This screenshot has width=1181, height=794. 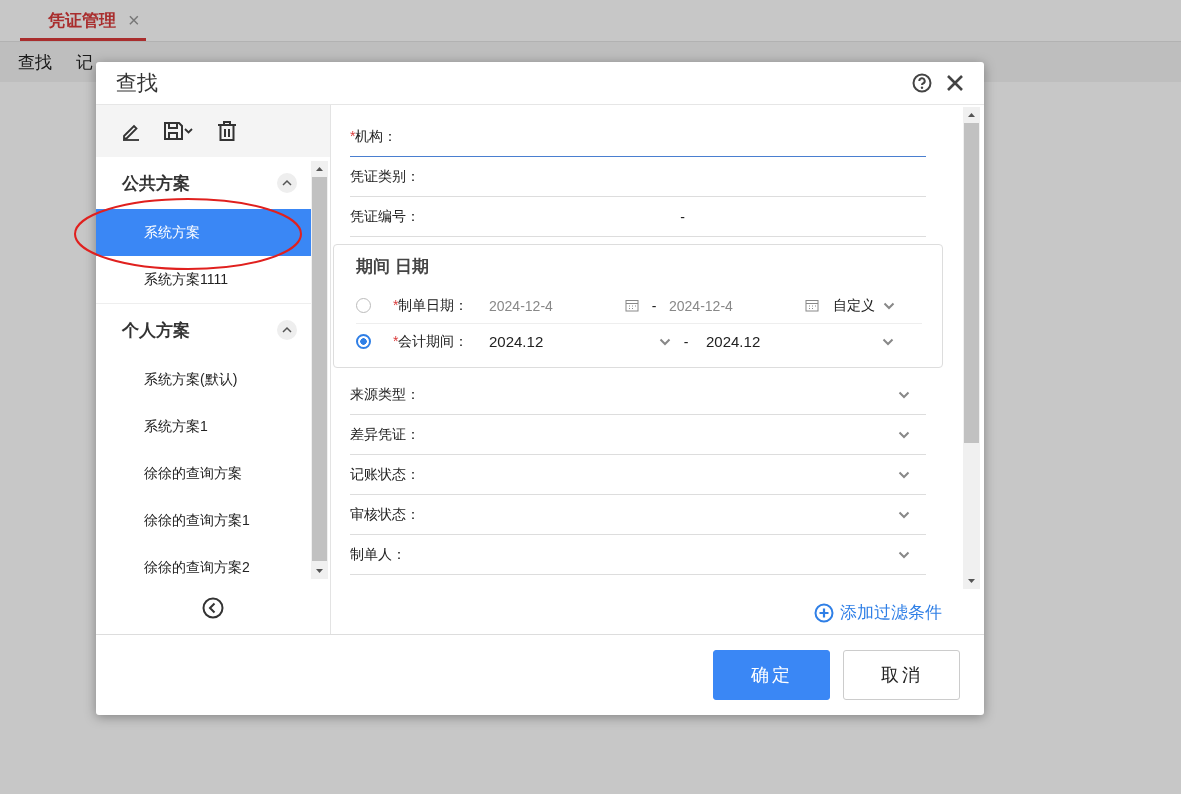 I want to click on field-label: *会计期间：, so click(x=431, y=341).